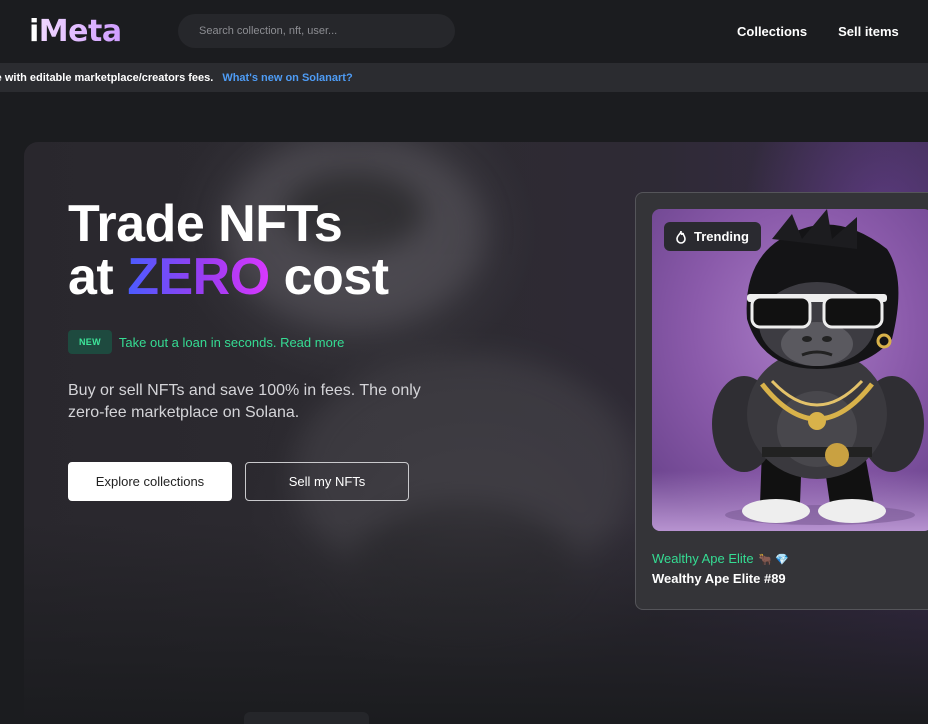 Image resolution: width=928 pixels, height=724 pixels. Describe the element at coordinates (703, 558) in the screenshot. I see `collection-label: Wealthy Ape Elite` at that location.